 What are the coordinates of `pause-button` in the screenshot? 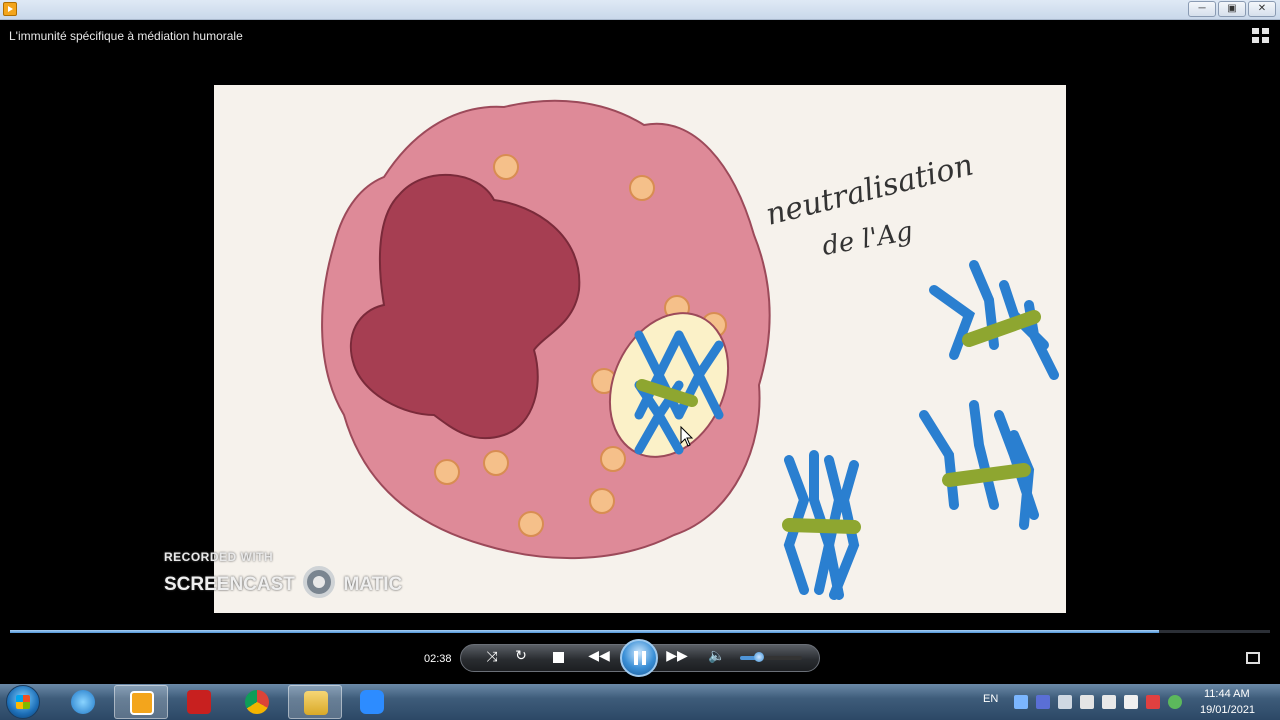 It's located at (639, 658).